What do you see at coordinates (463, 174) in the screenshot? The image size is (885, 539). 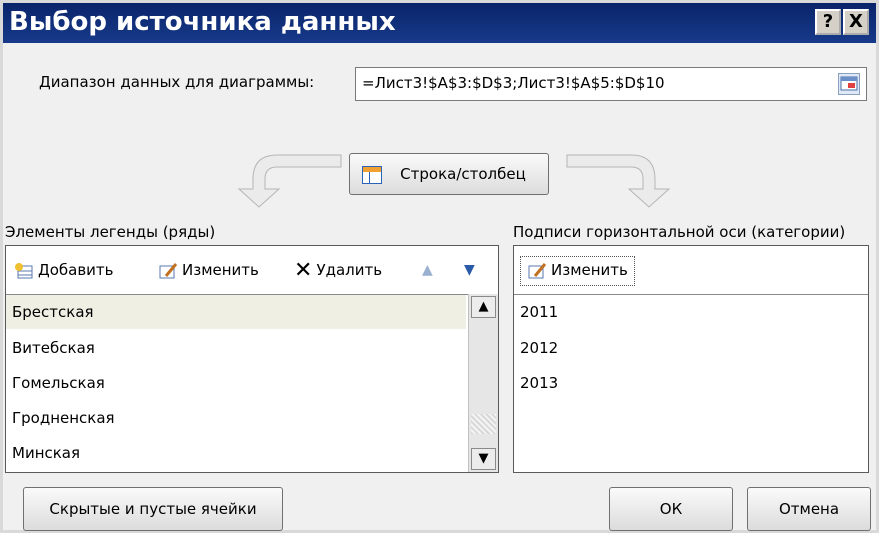 I see `switch-row-column-label: Строка/столбец` at bounding box center [463, 174].